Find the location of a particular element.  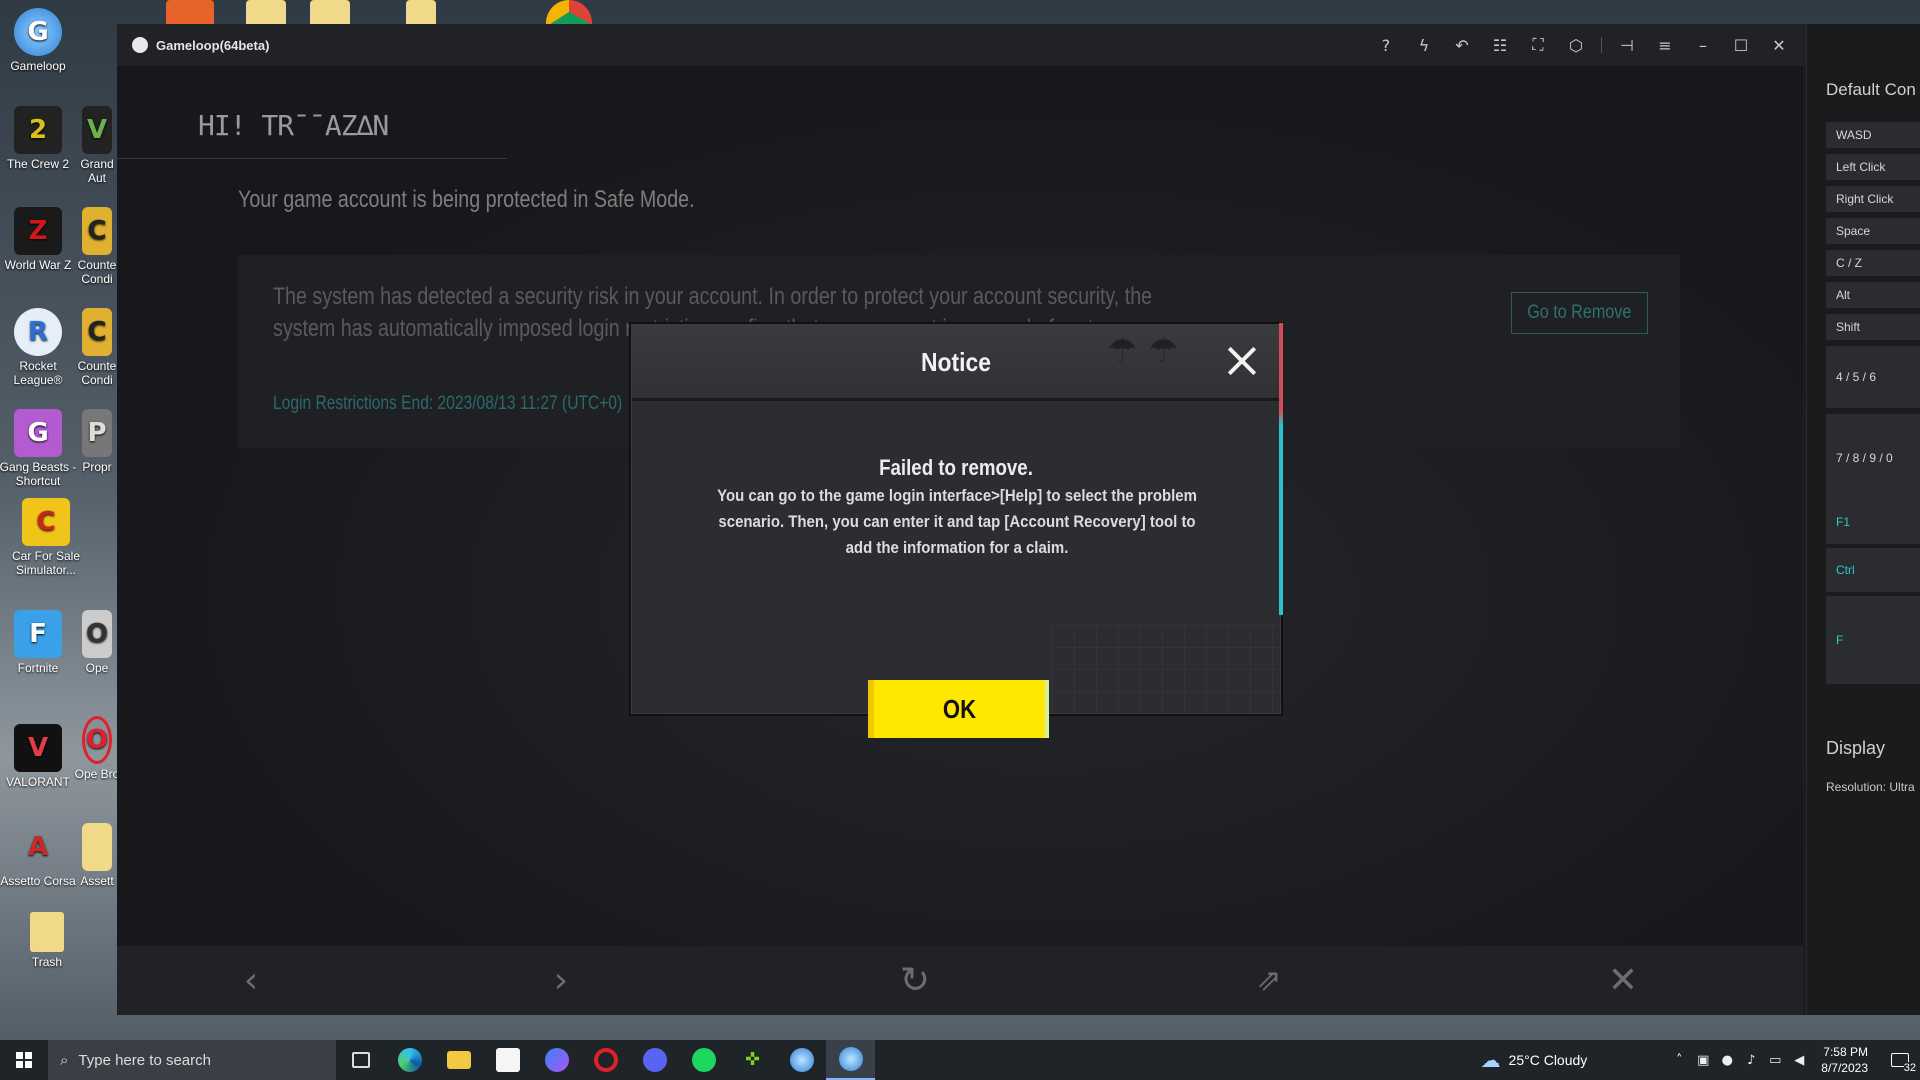

task-view-icon is located at coordinates (360, 1060).